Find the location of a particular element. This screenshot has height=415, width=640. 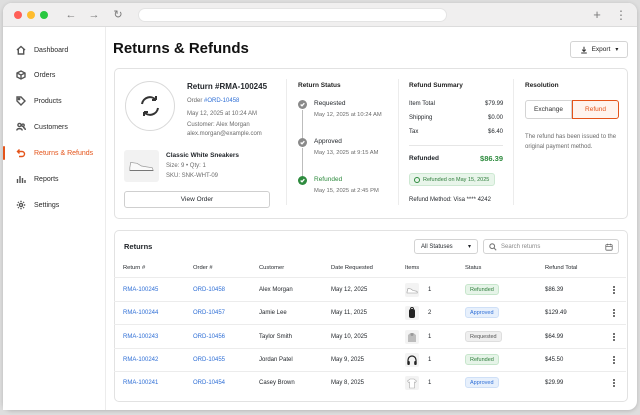

maximize-window-button is located at coordinates (44, 15).